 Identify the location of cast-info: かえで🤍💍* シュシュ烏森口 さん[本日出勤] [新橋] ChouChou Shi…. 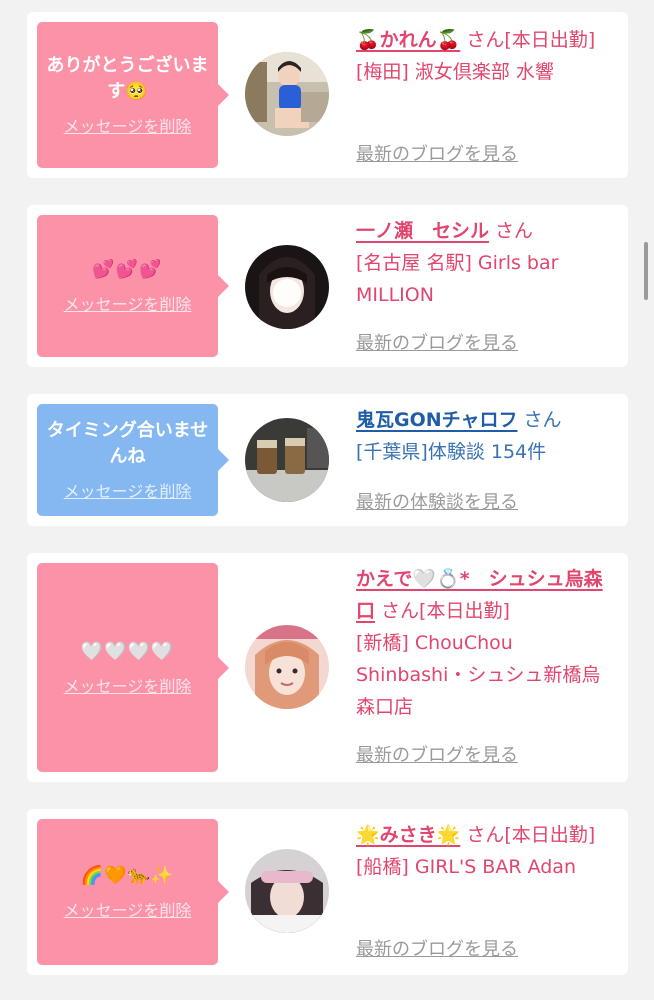
(485, 643).